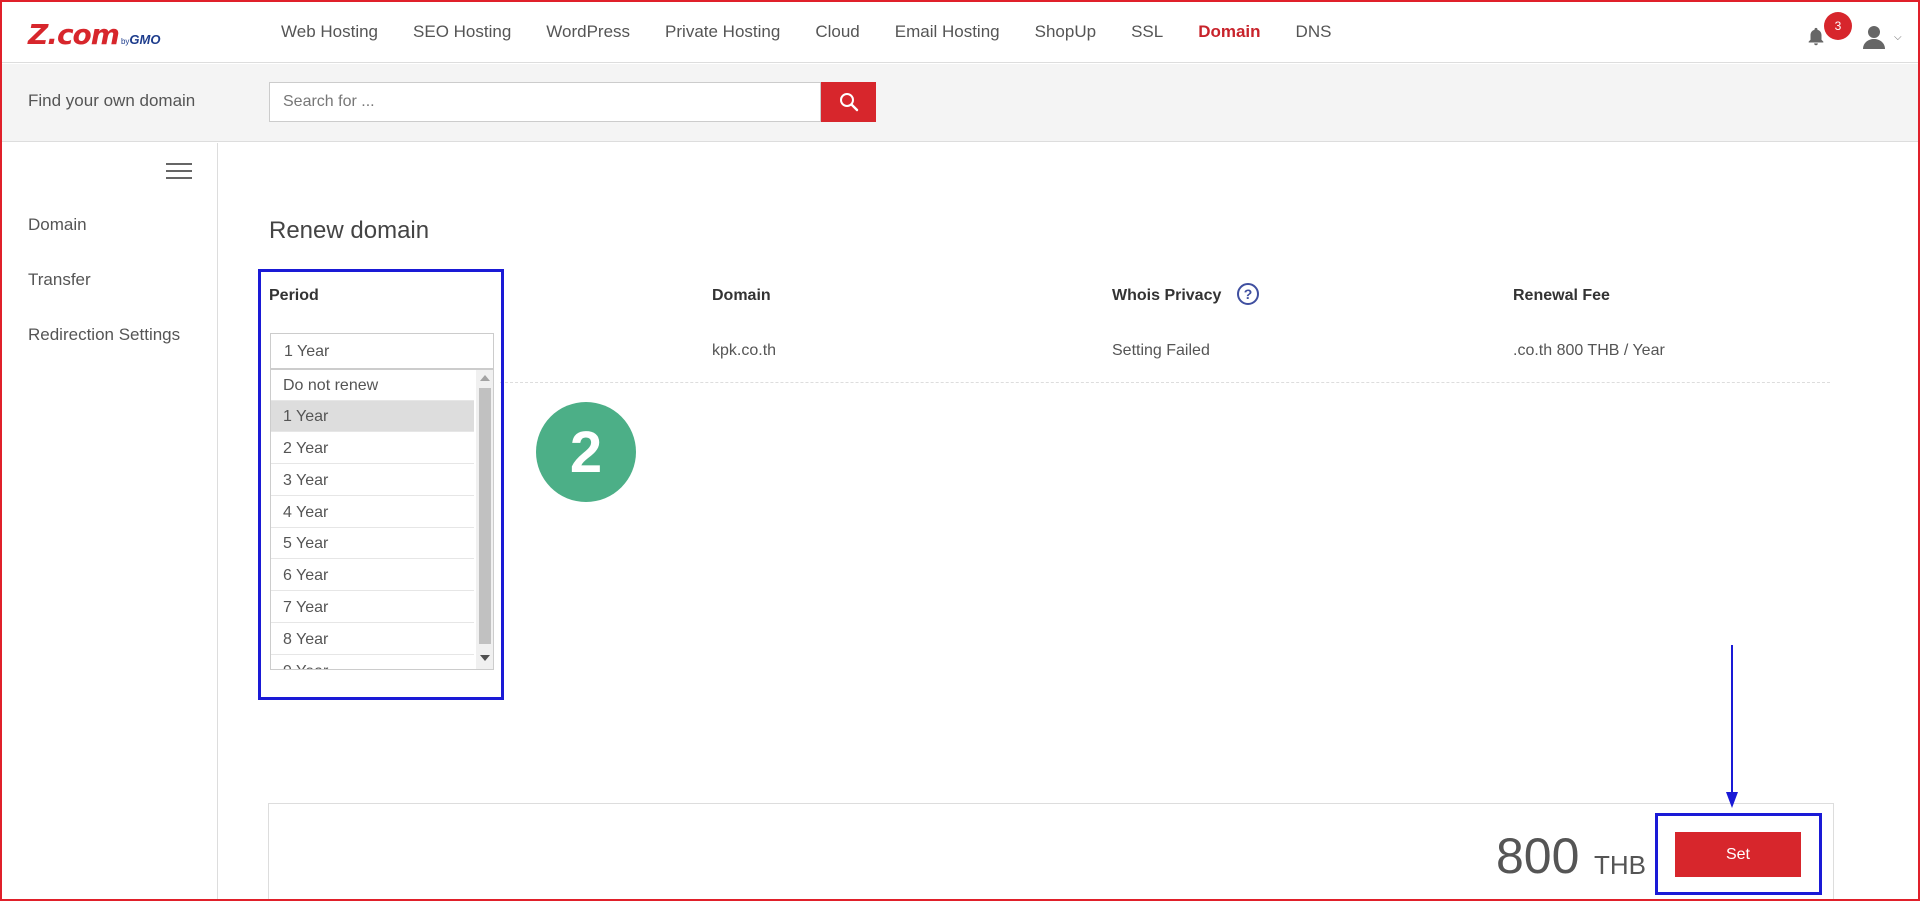 This screenshot has height=901, width=1920. Describe the element at coordinates (74, 34) in the screenshot. I see `logo-text: Z.com` at that location.